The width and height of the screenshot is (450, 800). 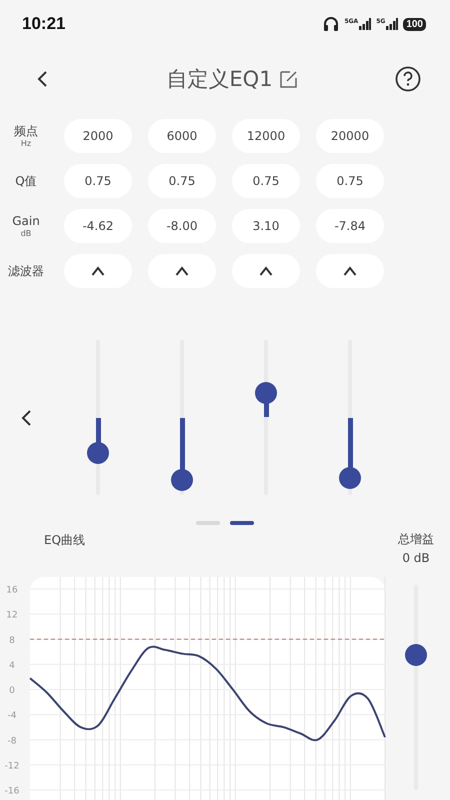 What do you see at coordinates (12, 791) in the screenshot?
I see `axis-tick-label: -16` at bounding box center [12, 791].